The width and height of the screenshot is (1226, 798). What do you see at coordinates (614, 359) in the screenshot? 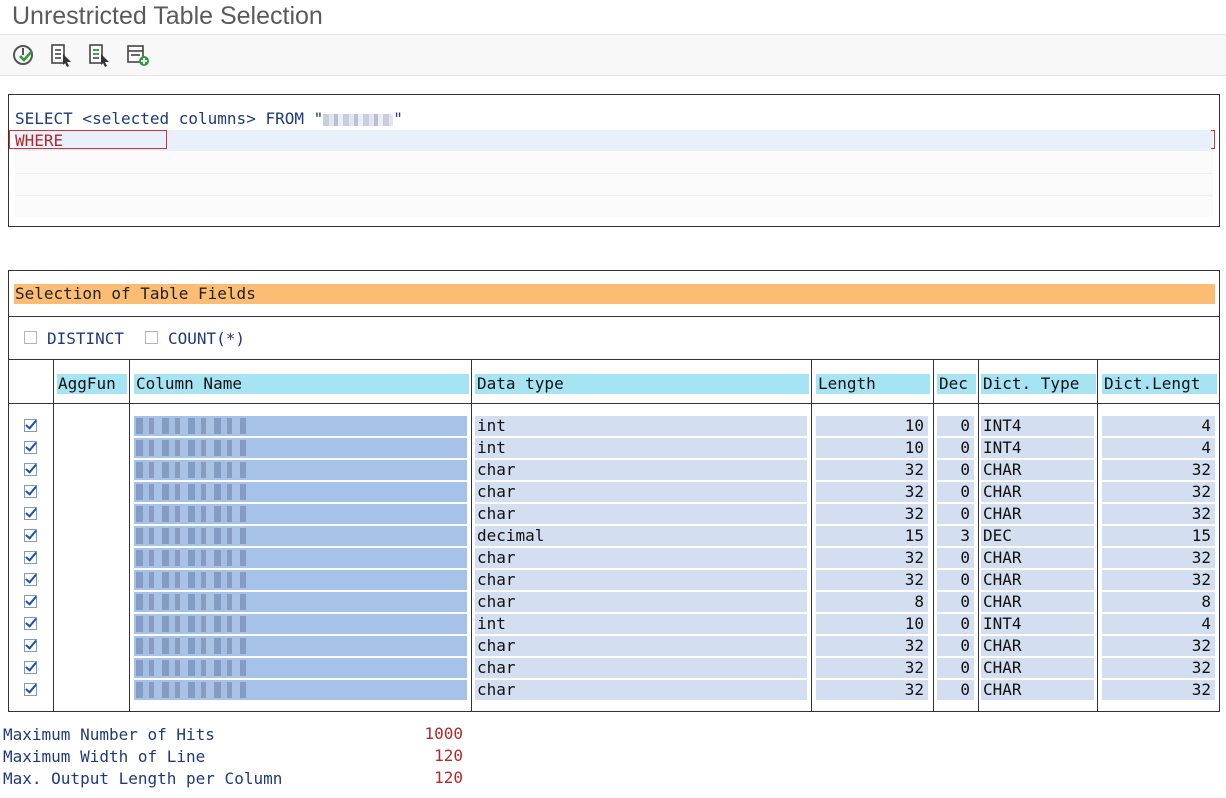
I see `table-top-border` at bounding box center [614, 359].